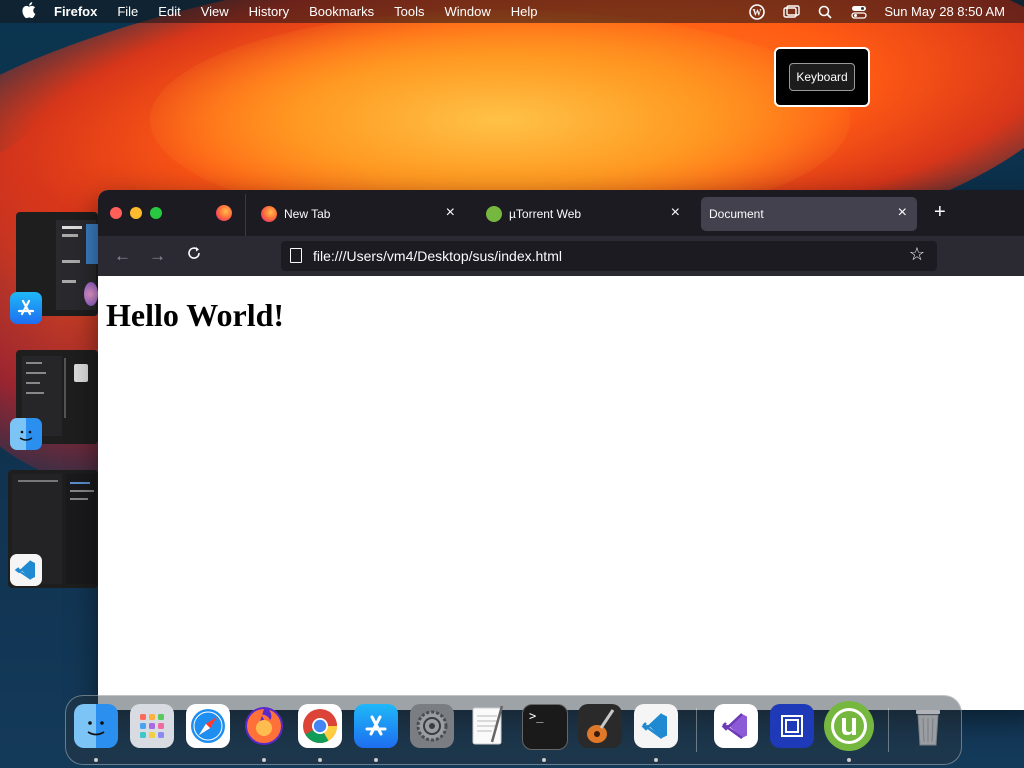  Describe the element at coordinates (736, 726) in the screenshot. I see `visual-studio-icon` at that location.